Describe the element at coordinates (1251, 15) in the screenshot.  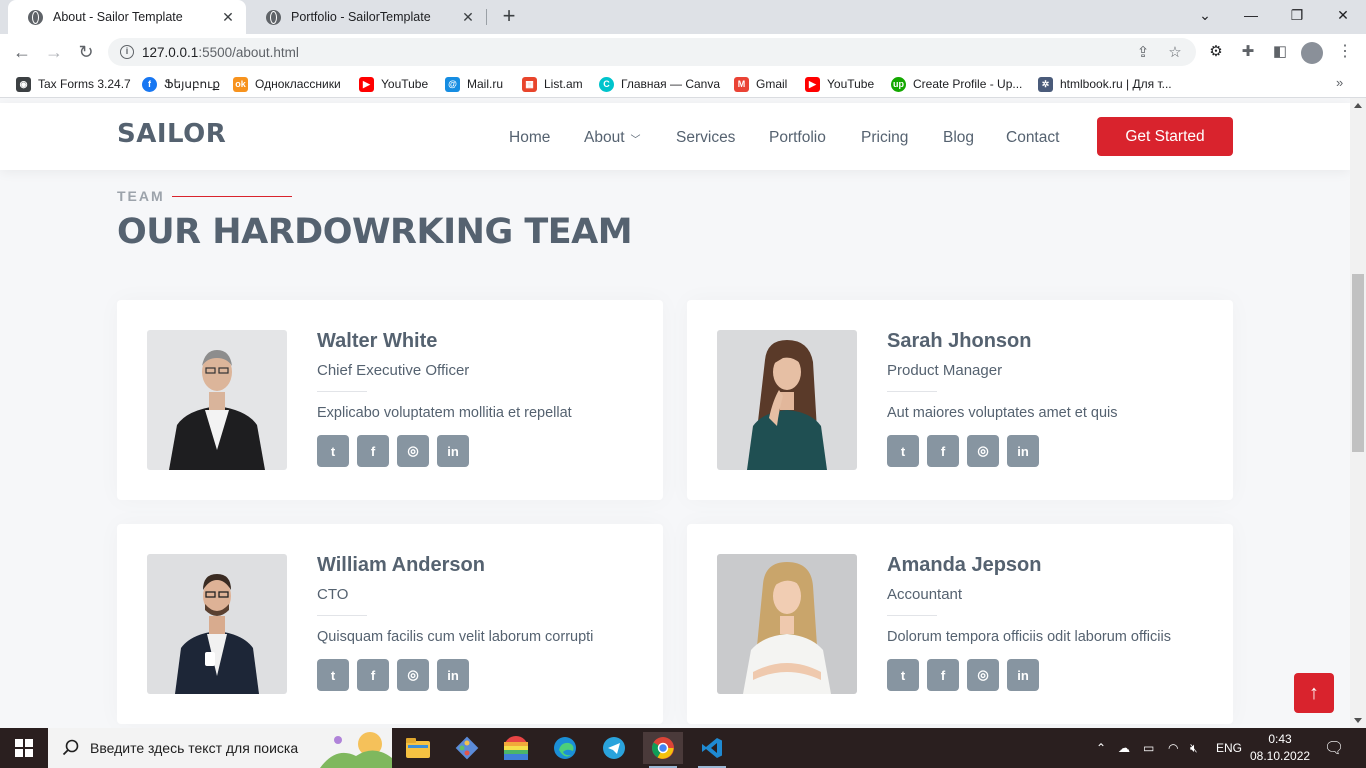
I see `minimize-button: —` at that location.